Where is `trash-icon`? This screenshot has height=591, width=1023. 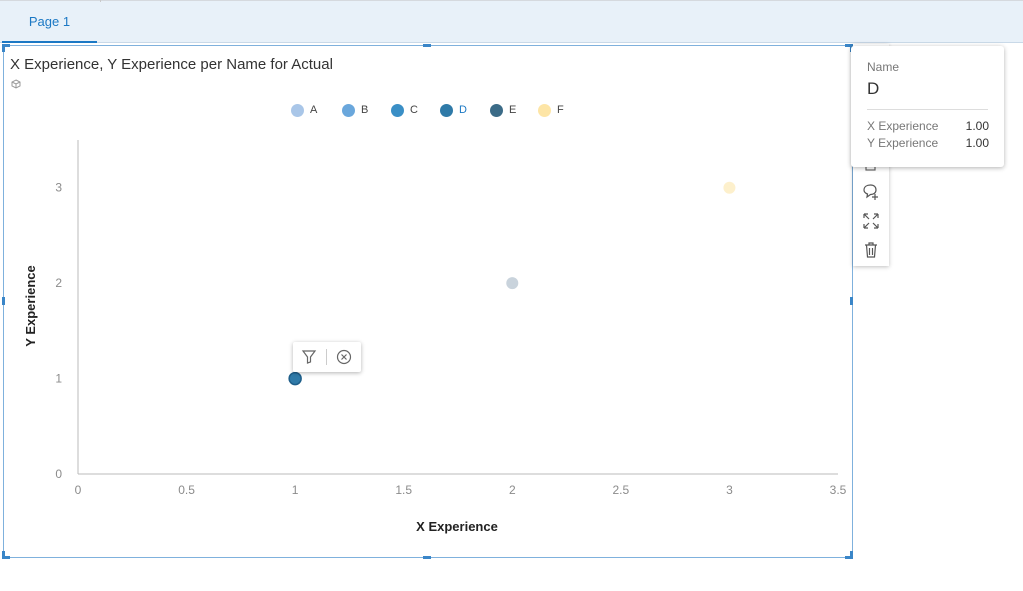
trash-icon is located at coordinates (871, 250).